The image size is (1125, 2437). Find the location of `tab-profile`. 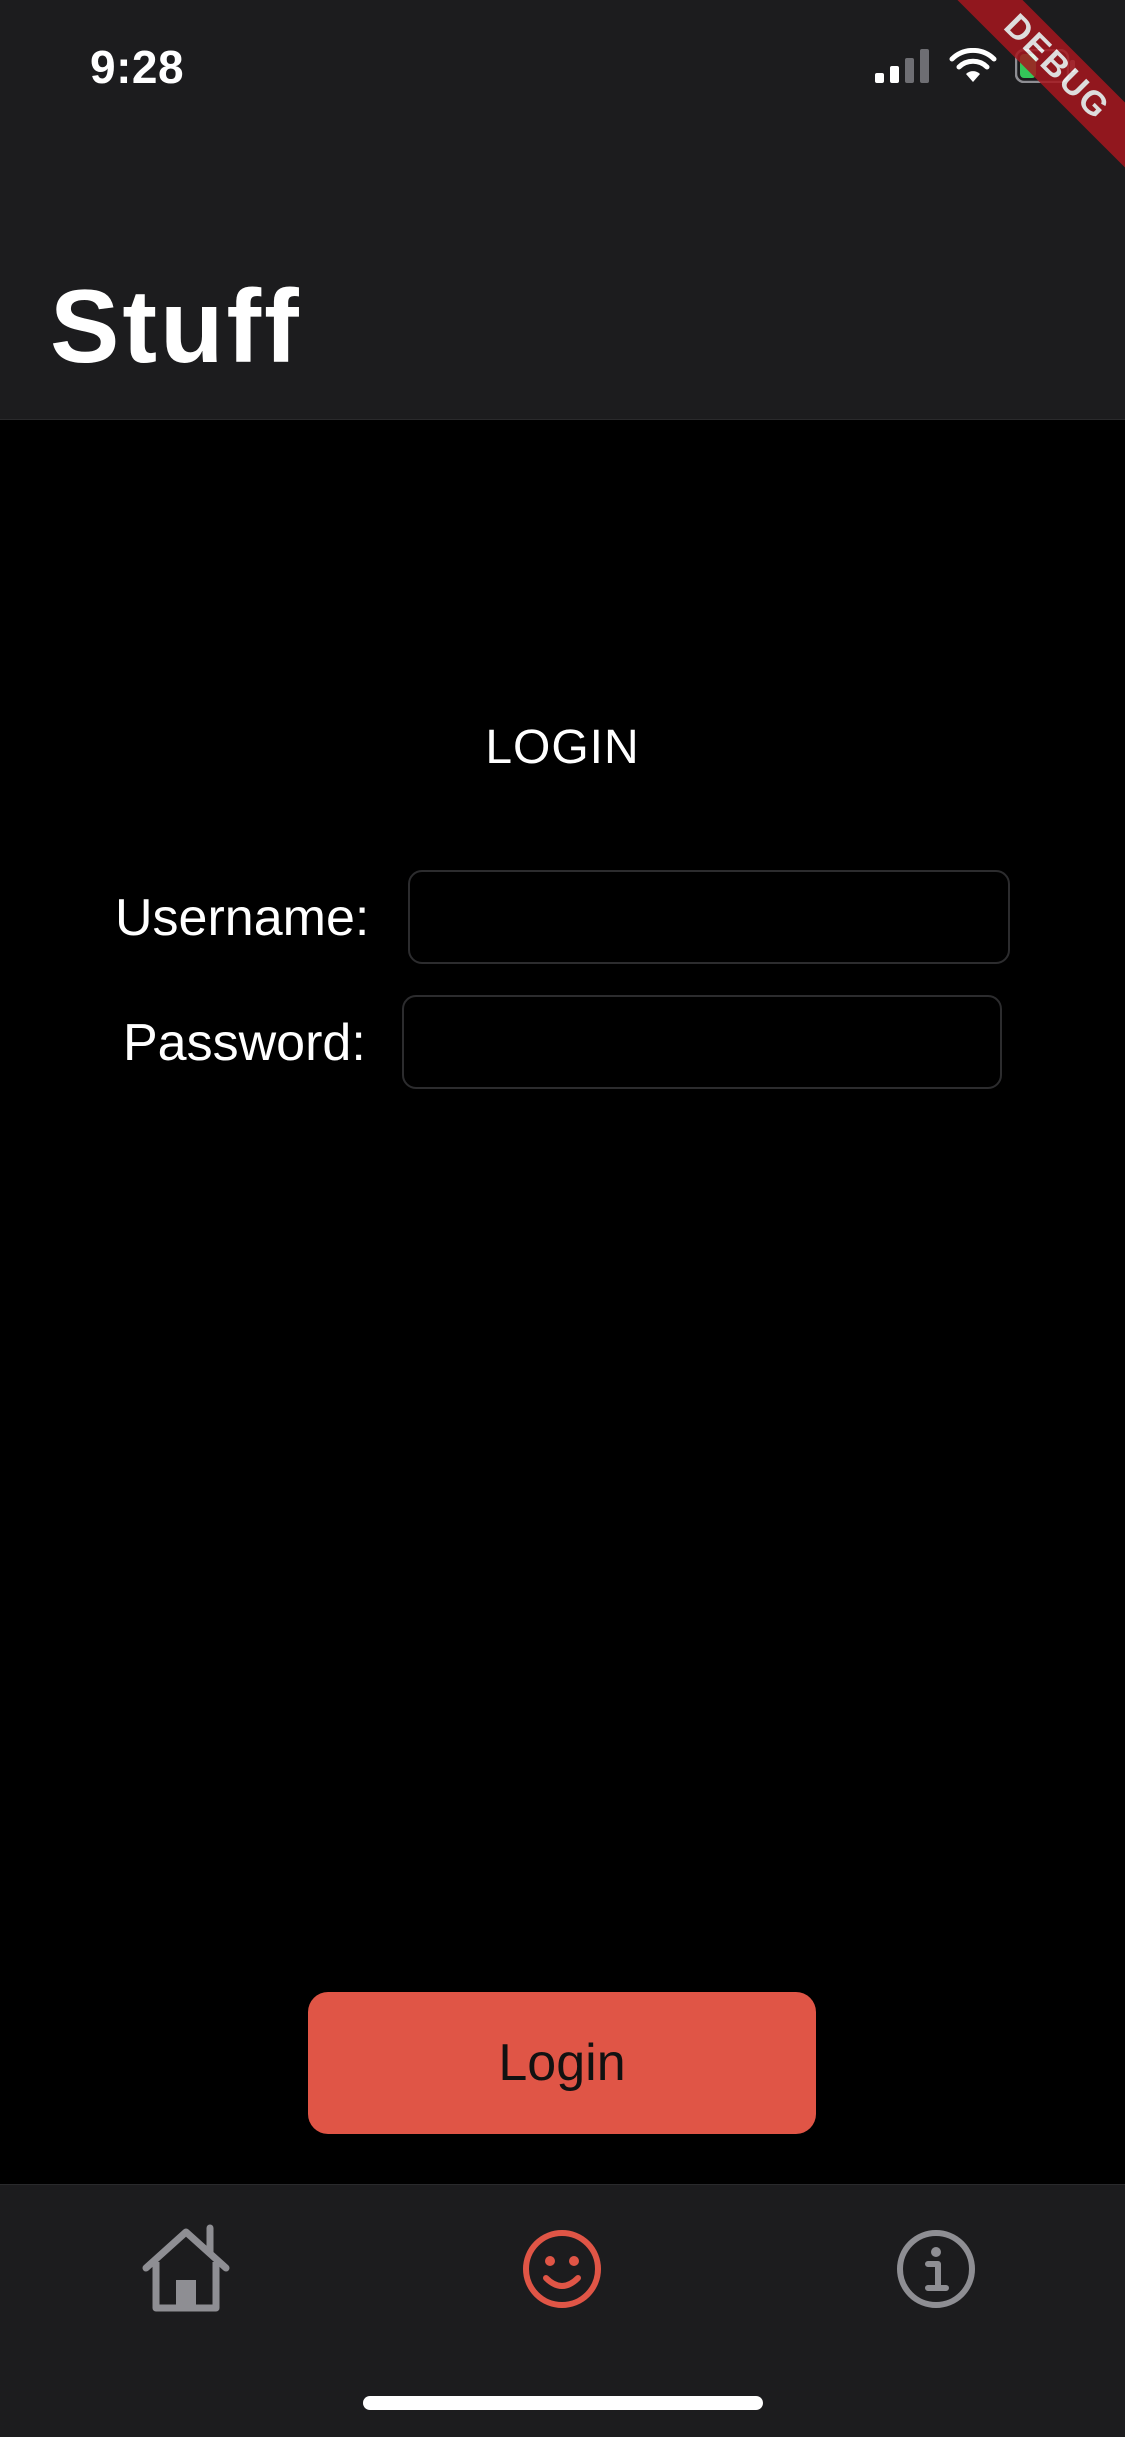

tab-profile is located at coordinates (562, 2271).